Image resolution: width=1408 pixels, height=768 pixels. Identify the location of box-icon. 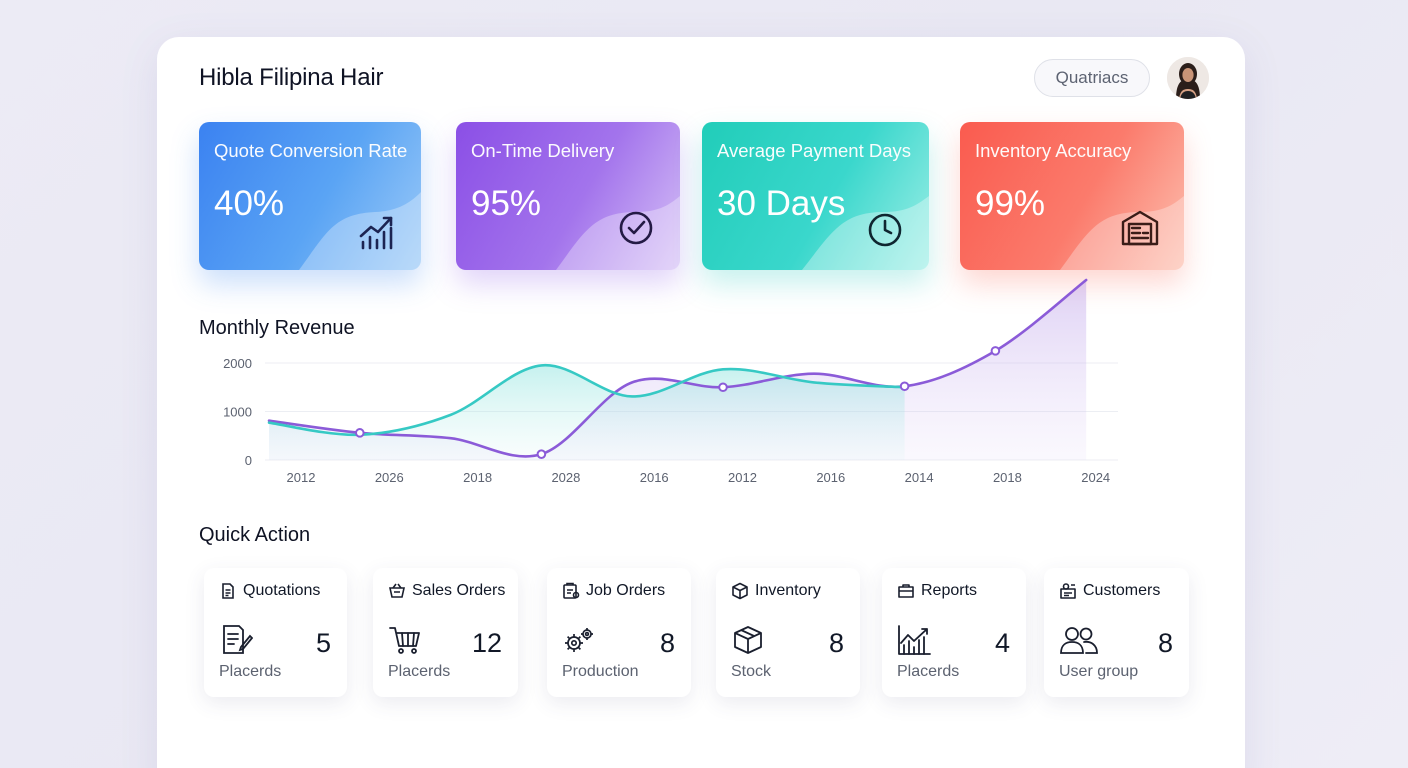
(748, 640).